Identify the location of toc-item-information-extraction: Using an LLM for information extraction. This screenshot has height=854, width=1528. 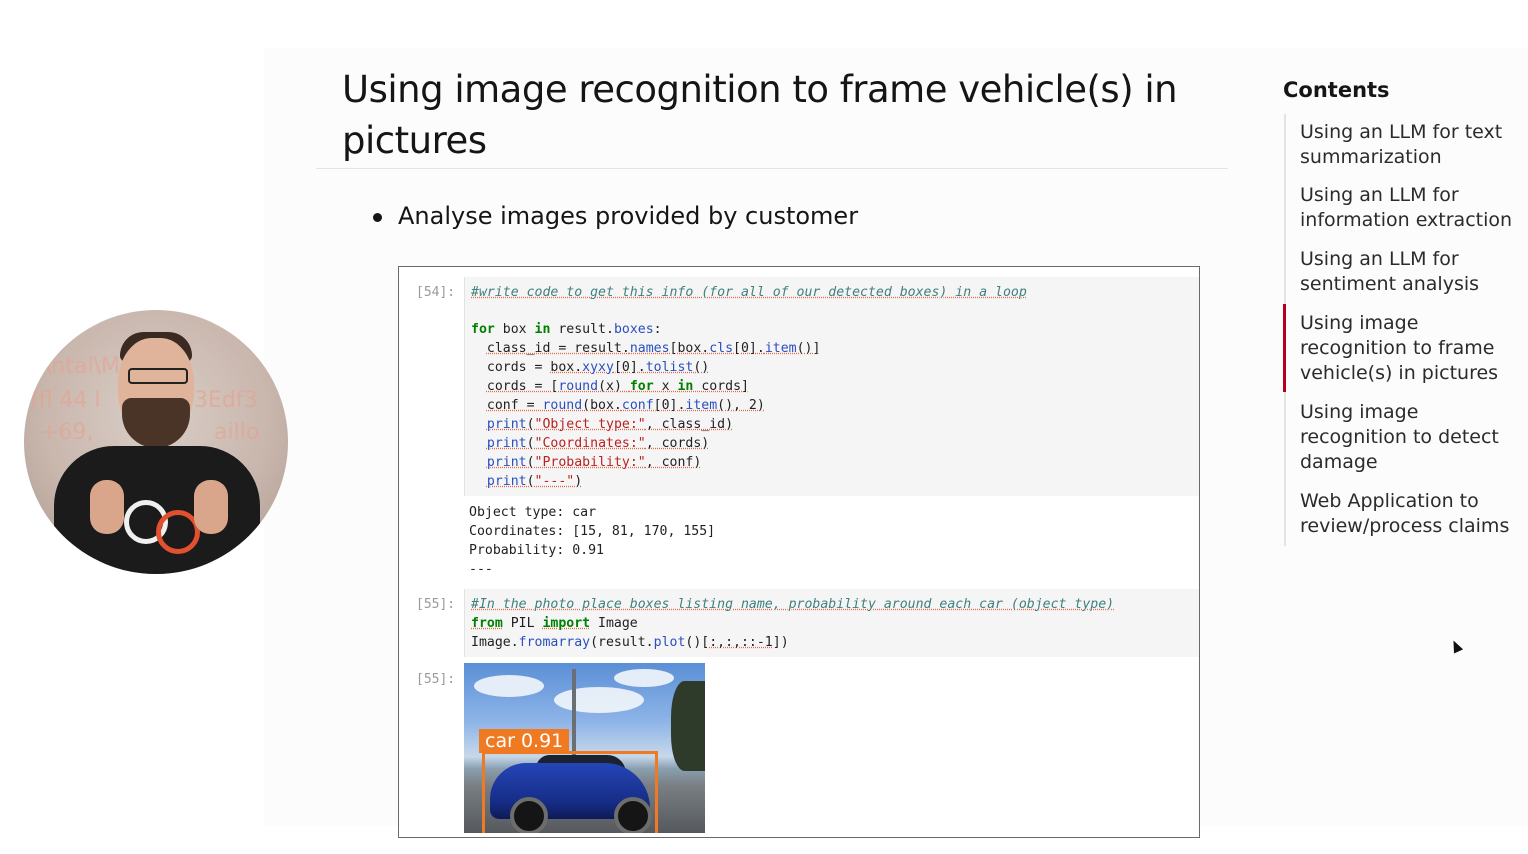
(1410, 208).